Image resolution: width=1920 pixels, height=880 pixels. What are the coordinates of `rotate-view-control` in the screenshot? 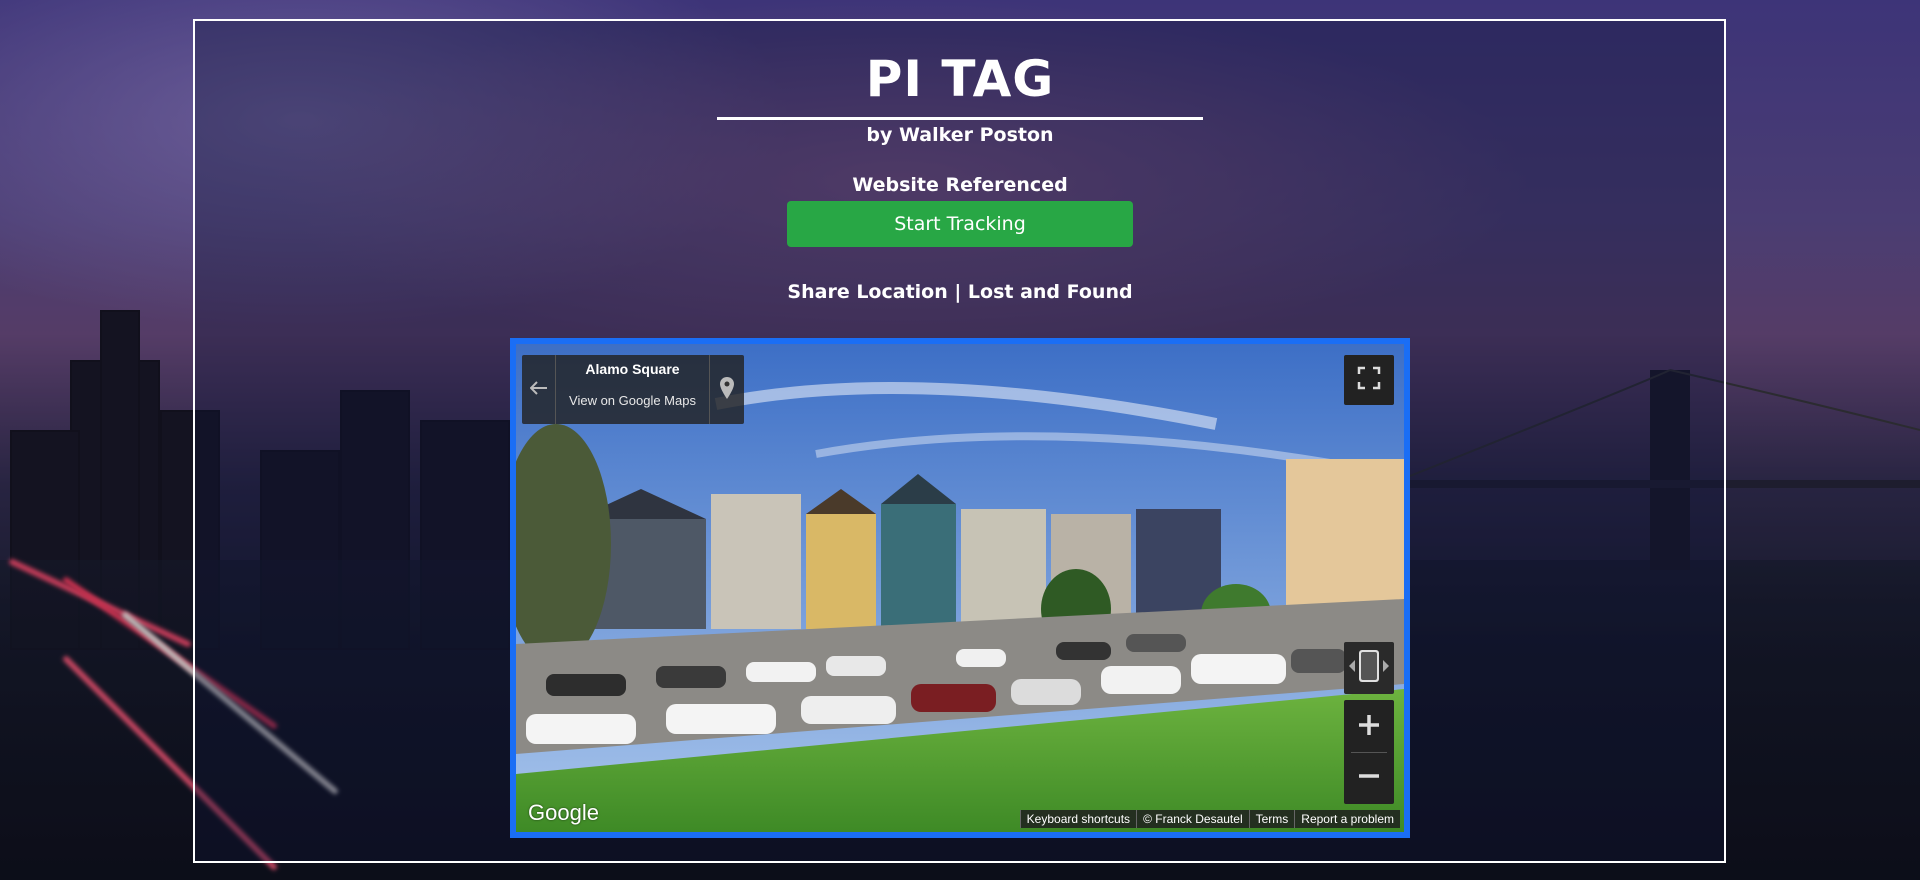 It's located at (1369, 668).